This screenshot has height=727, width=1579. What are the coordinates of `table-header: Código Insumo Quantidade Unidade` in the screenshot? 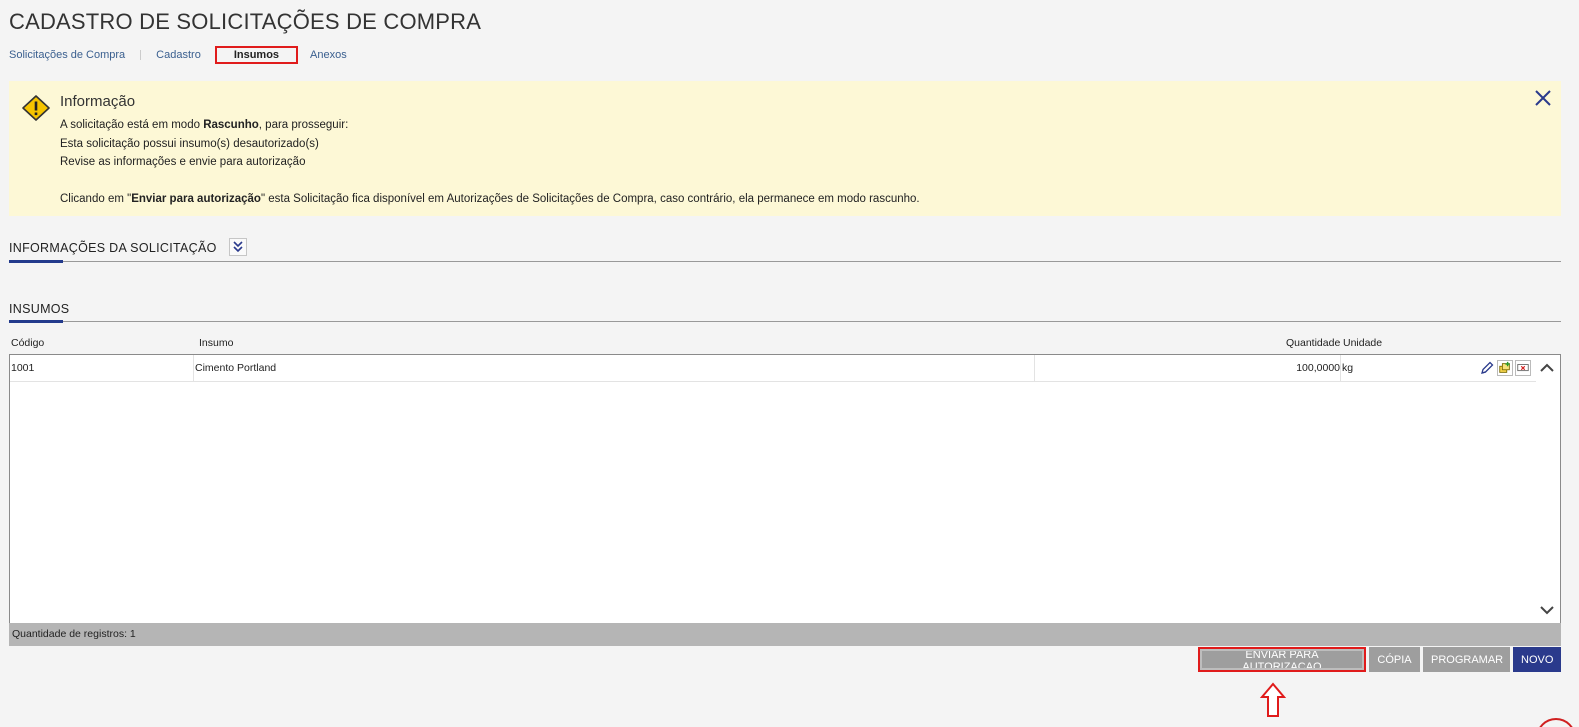 It's located at (785, 344).